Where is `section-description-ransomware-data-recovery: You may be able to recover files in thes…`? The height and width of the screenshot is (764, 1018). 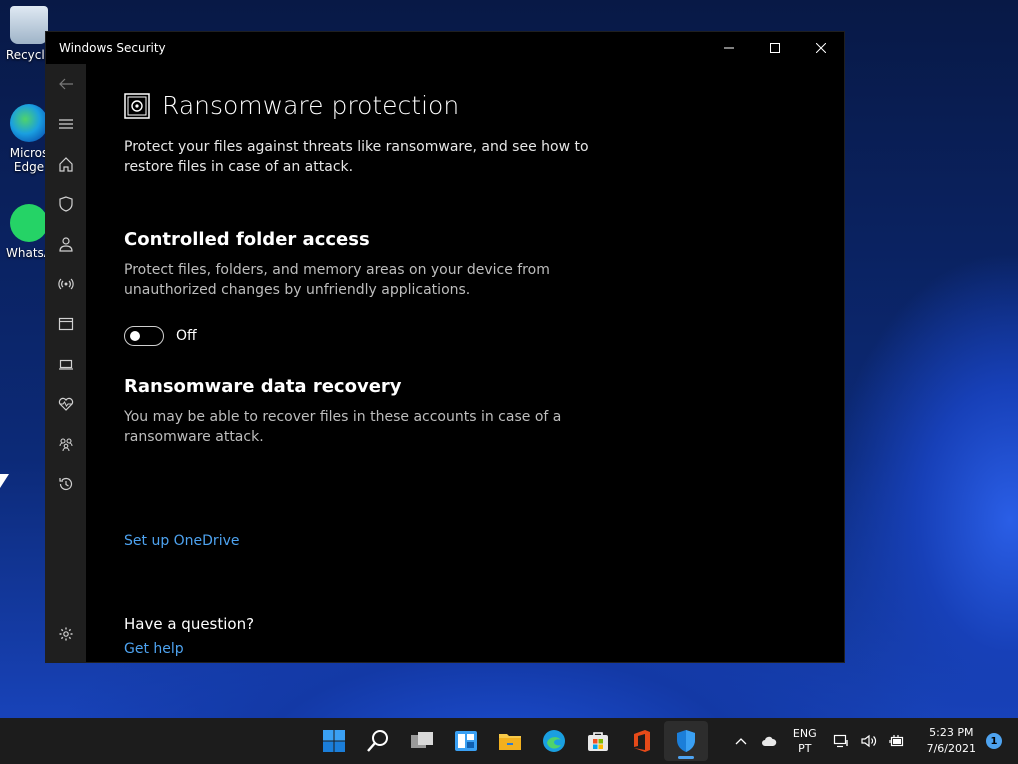
section-description-ransomware-data-recovery: You may be able to recover files in thes… is located at coordinates (343, 427).